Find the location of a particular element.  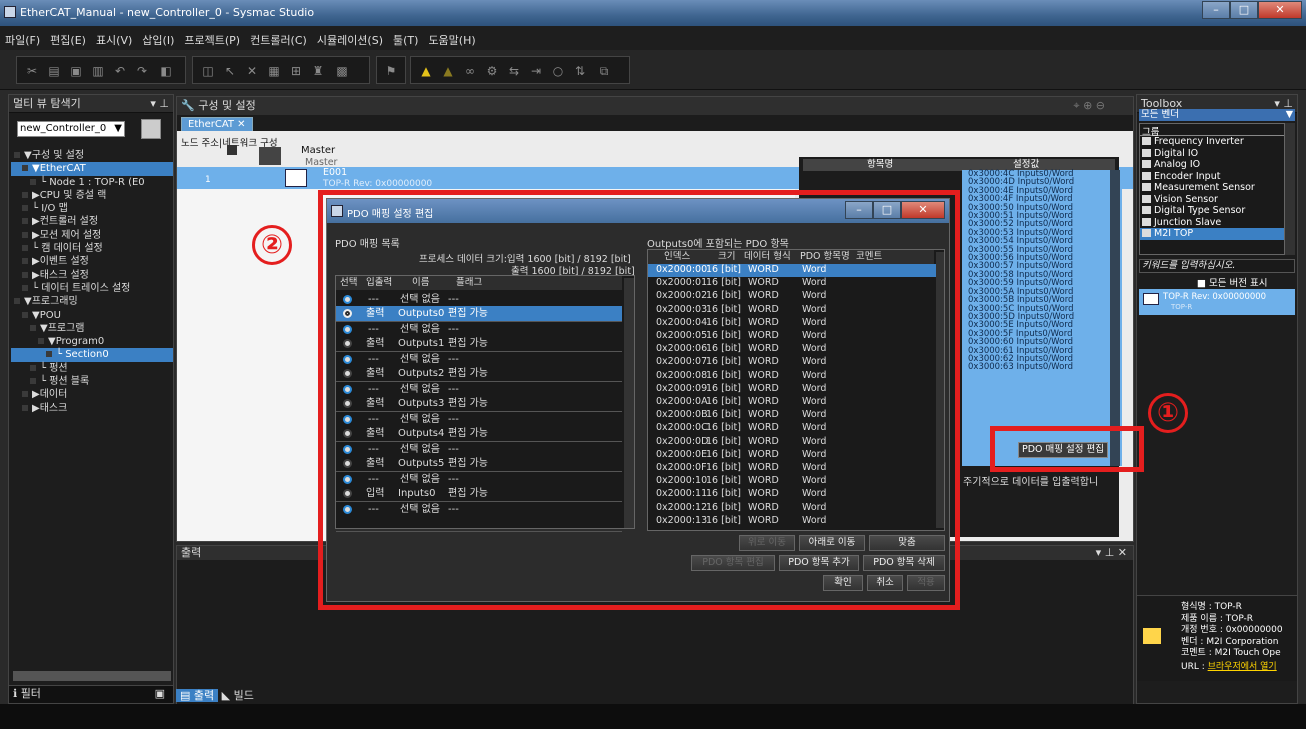

tree-item: ▶모션 제어 설정 is located at coordinates (92, 235).